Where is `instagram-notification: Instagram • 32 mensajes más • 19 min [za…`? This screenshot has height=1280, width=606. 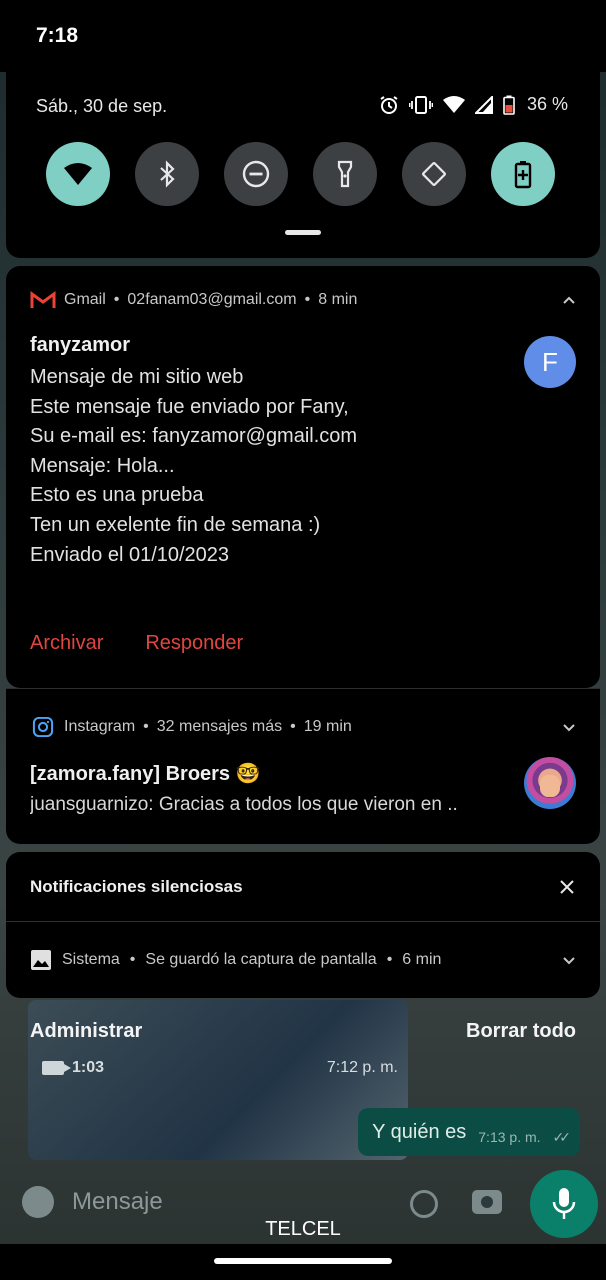
instagram-notification: Instagram • 32 mensajes más • 19 min [za… is located at coordinates (303, 766).